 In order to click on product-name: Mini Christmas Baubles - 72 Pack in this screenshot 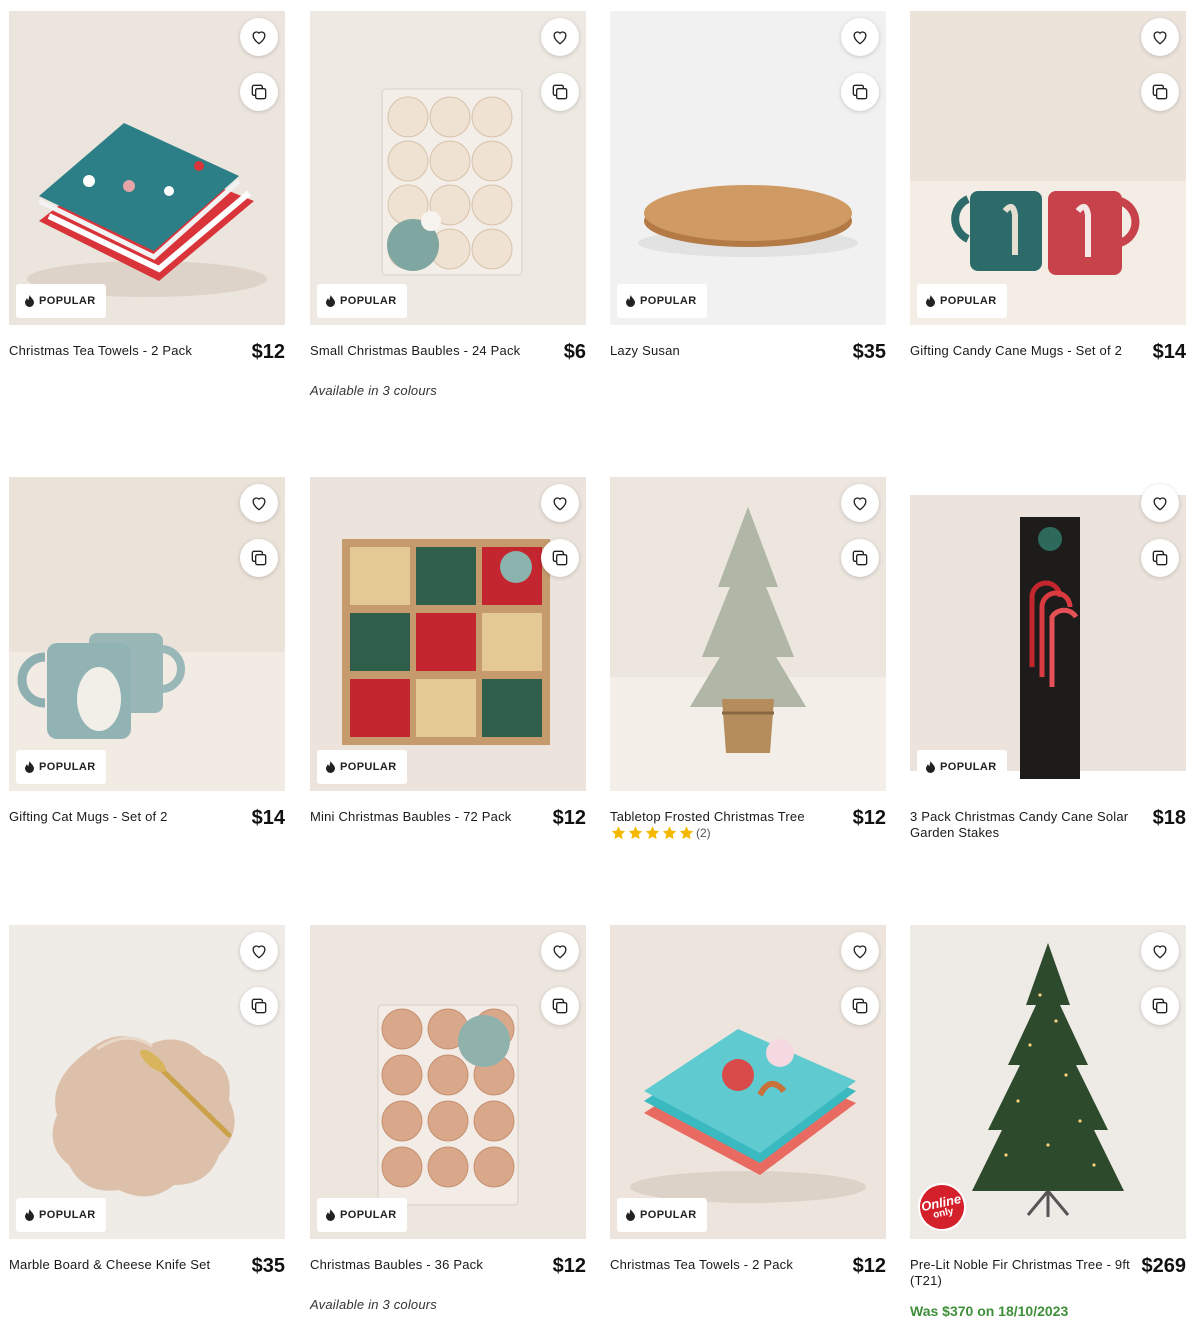, I will do `click(410, 816)`.